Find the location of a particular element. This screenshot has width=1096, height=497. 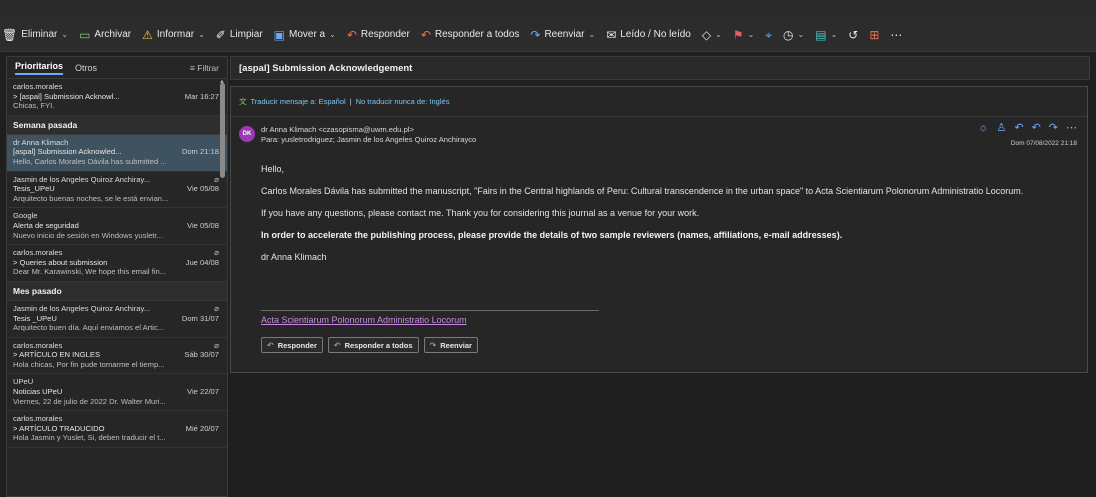

message-sender: Google is located at coordinates (25, 216).